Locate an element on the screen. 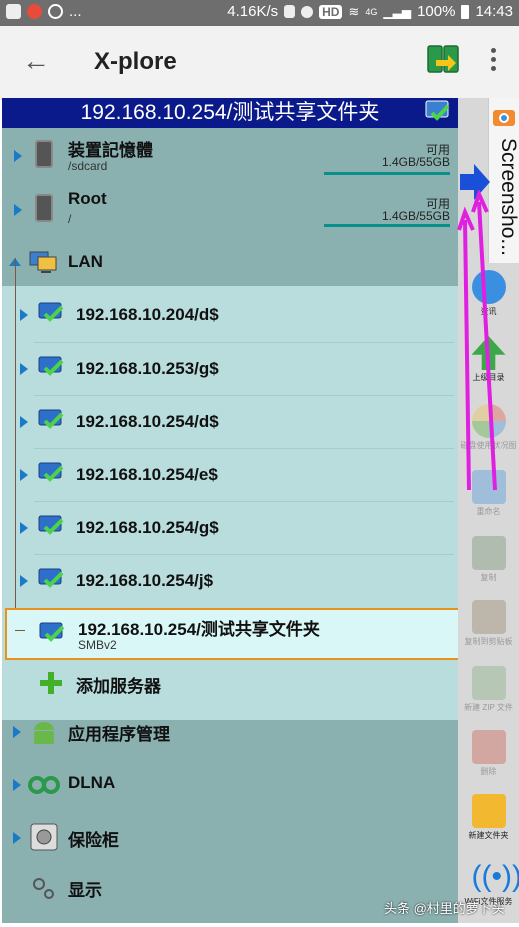 This screenshot has height=927, width=519. list-item-share-selected: 192.168.10.254/测试共享文件夹 SMBv2 is located at coordinates (231, 634).